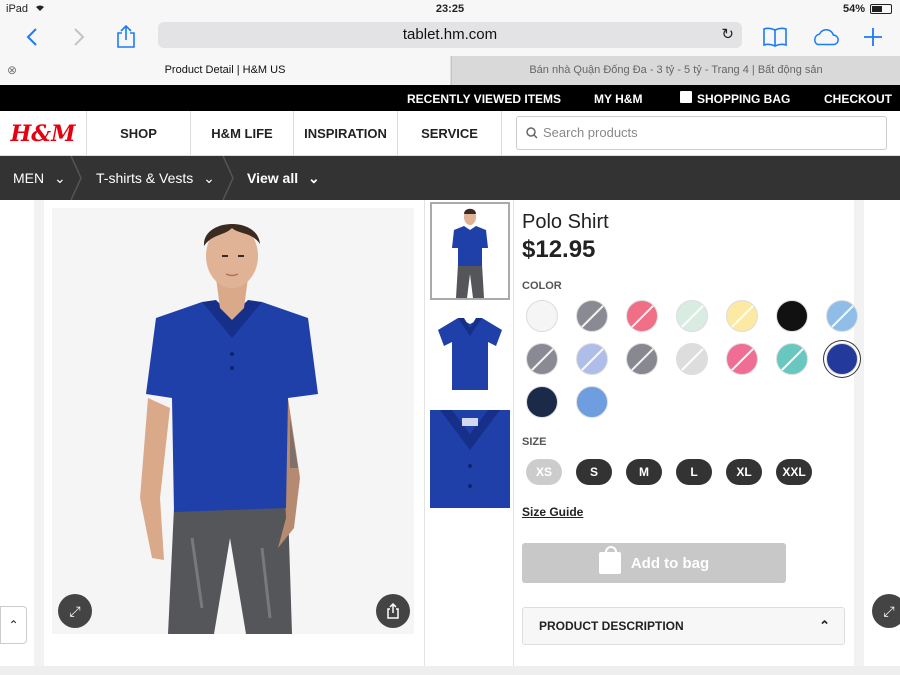 The height and width of the screenshot is (675, 900). What do you see at coordinates (139, 133) in the screenshot?
I see `nav-shop: SHOP` at bounding box center [139, 133].